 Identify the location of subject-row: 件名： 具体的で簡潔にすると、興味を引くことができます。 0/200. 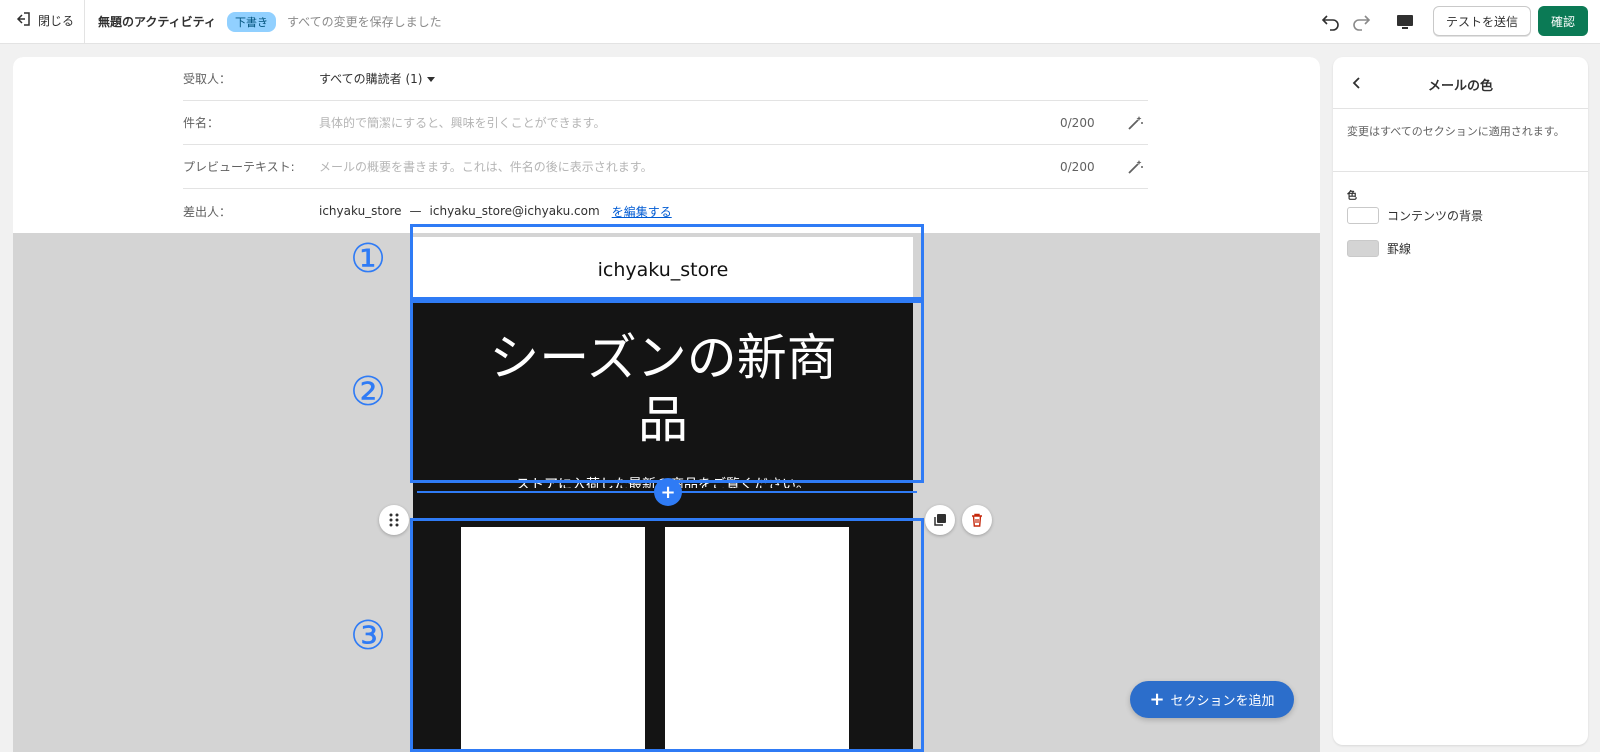
(665, 123).